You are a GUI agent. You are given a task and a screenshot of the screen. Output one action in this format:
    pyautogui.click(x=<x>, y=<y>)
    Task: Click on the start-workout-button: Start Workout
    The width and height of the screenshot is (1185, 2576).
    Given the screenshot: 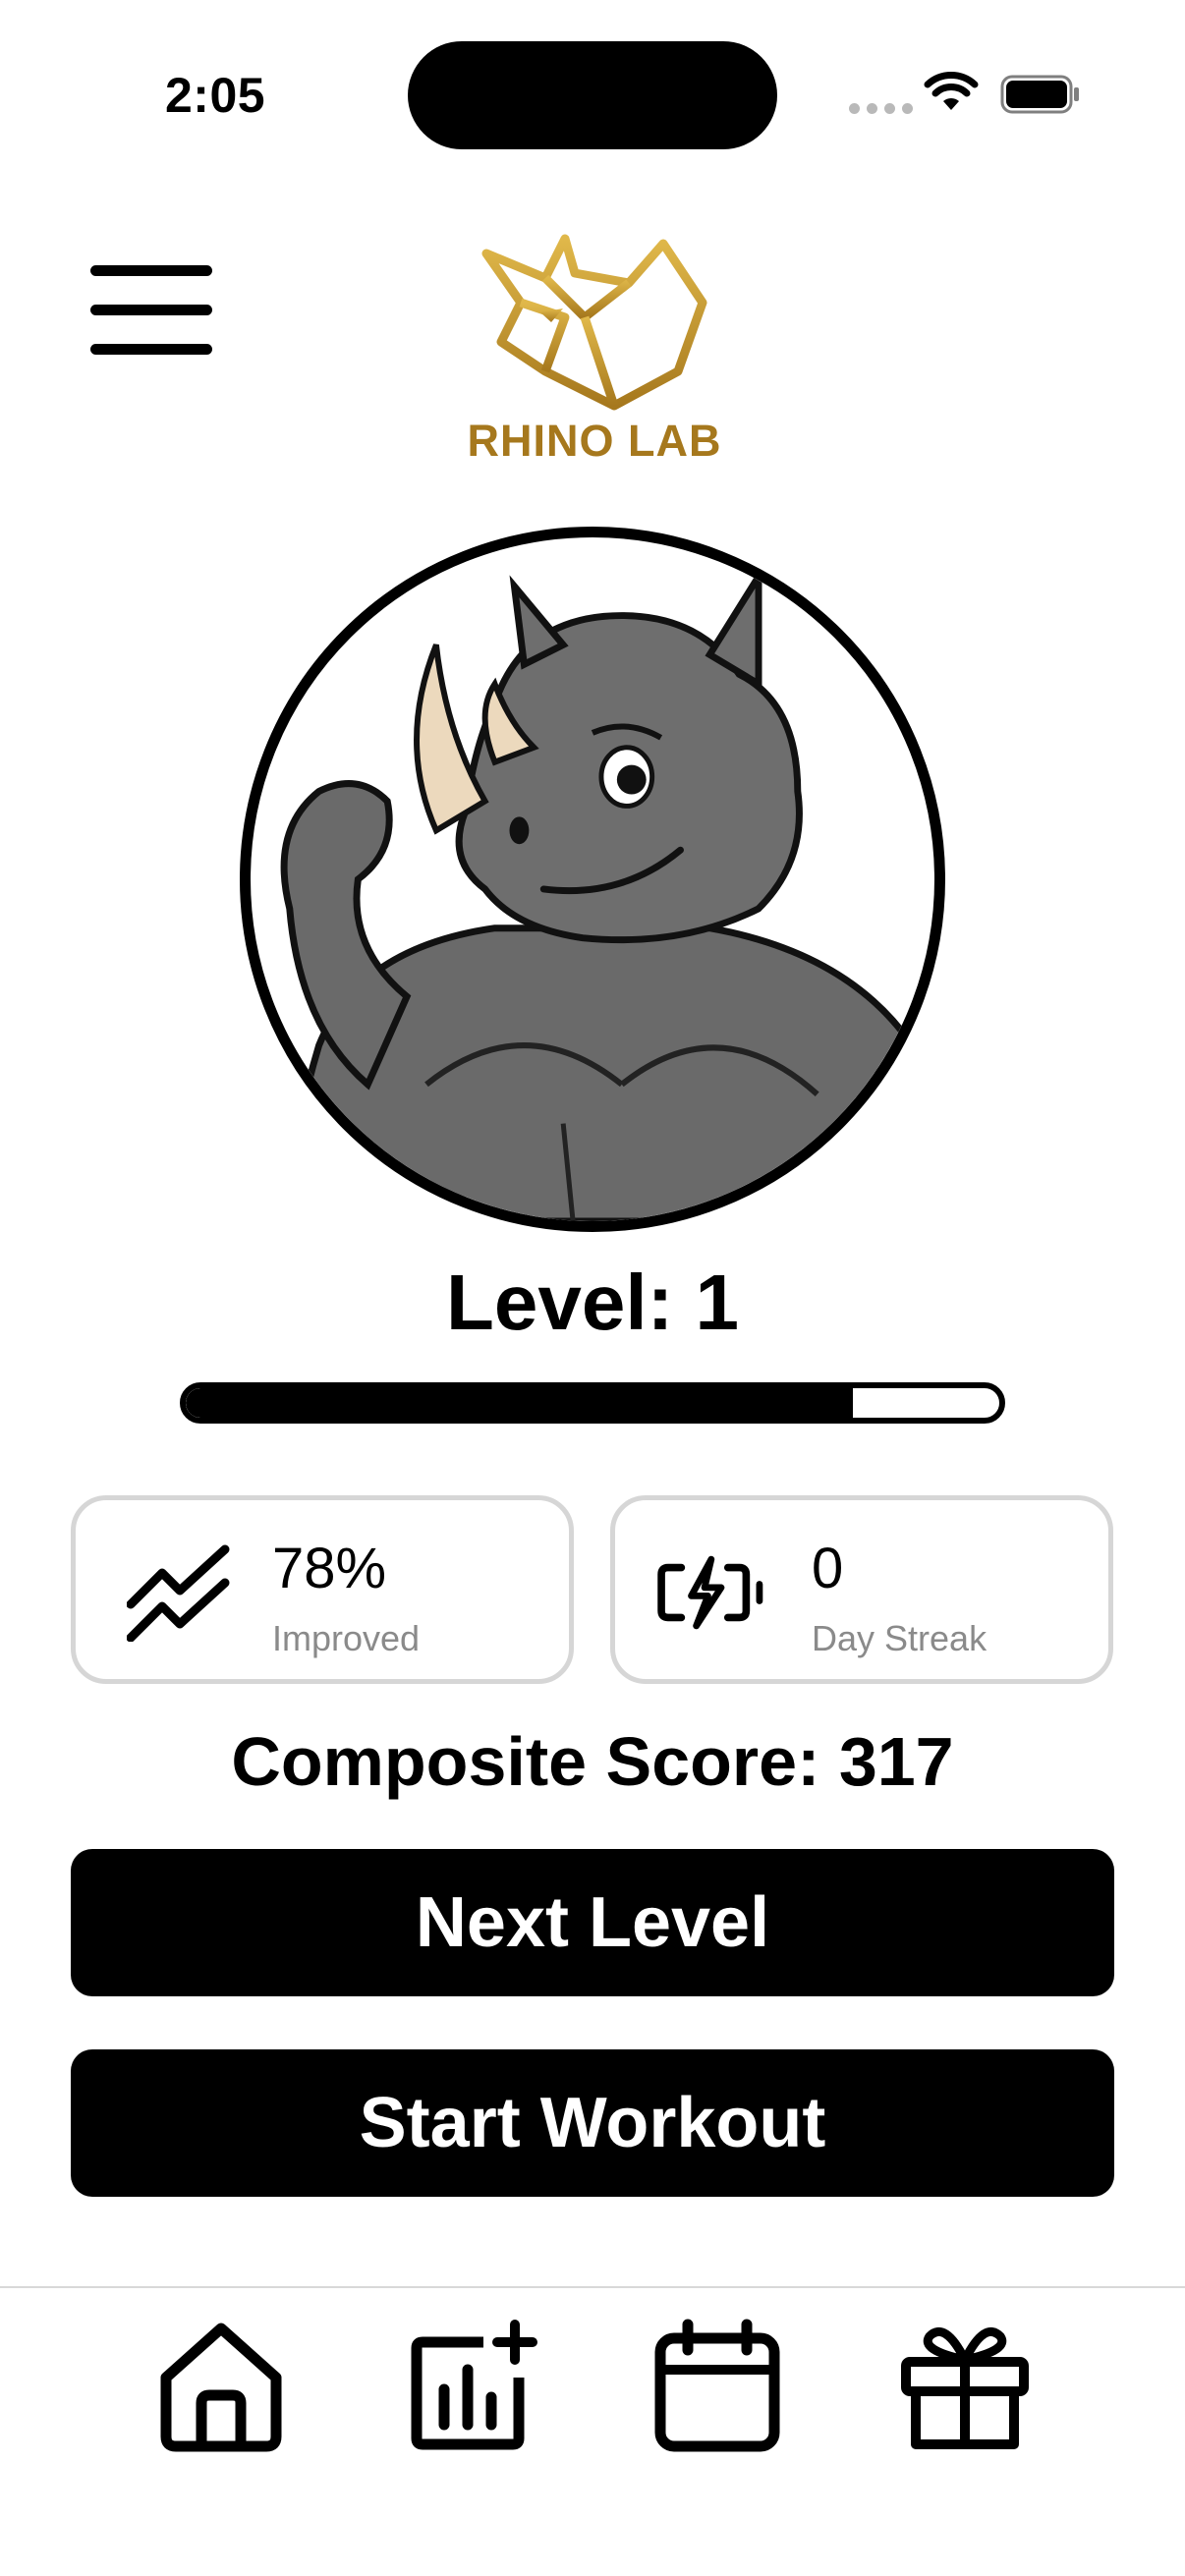 What is the action you would take?
    pyautogui.click(x=592, y=2123)
    